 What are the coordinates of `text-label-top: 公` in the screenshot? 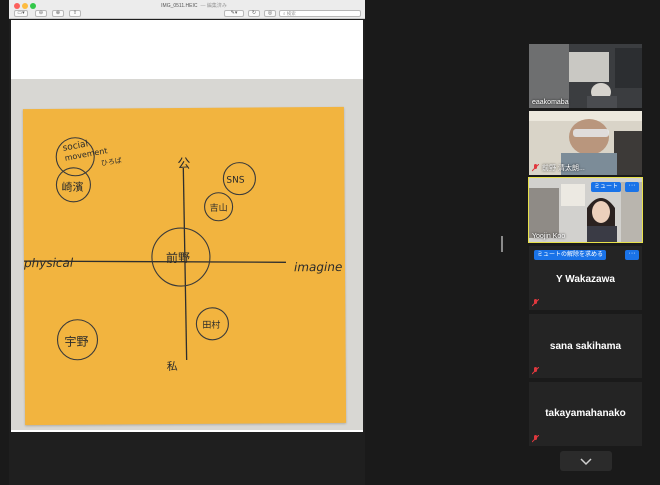 It's located at (183, 164).